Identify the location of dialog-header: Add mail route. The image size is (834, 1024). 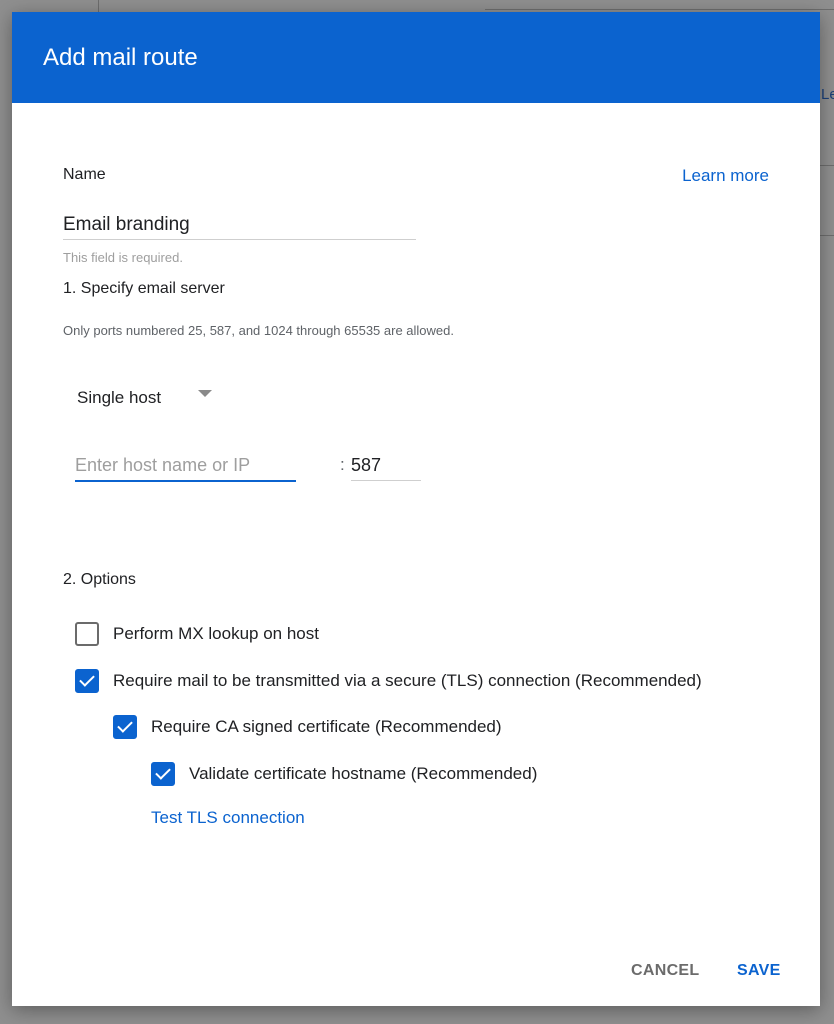
(416, 57).